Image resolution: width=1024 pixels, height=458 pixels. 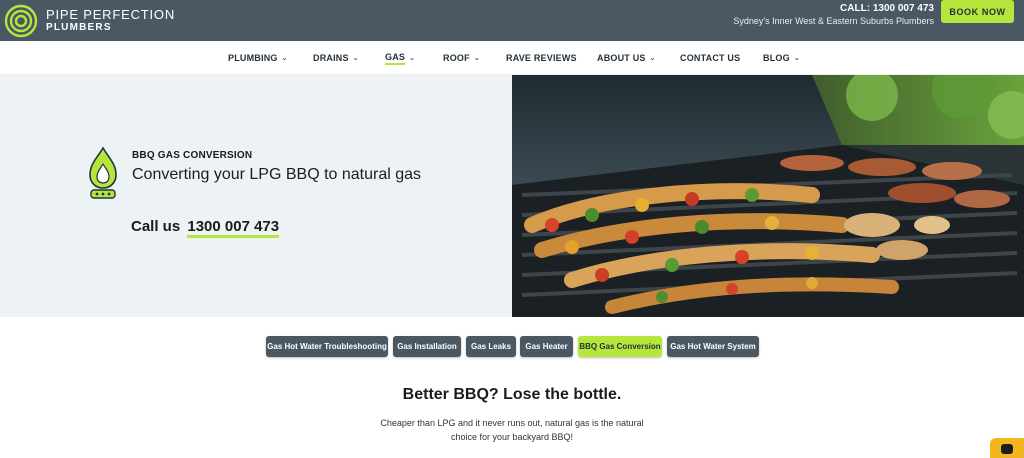 What do you see at coordinates (713, 346) in the screenshot?
I see `pill-gas-hot-water-system: Gas Hot Water System` at bounding box center [713, 346].